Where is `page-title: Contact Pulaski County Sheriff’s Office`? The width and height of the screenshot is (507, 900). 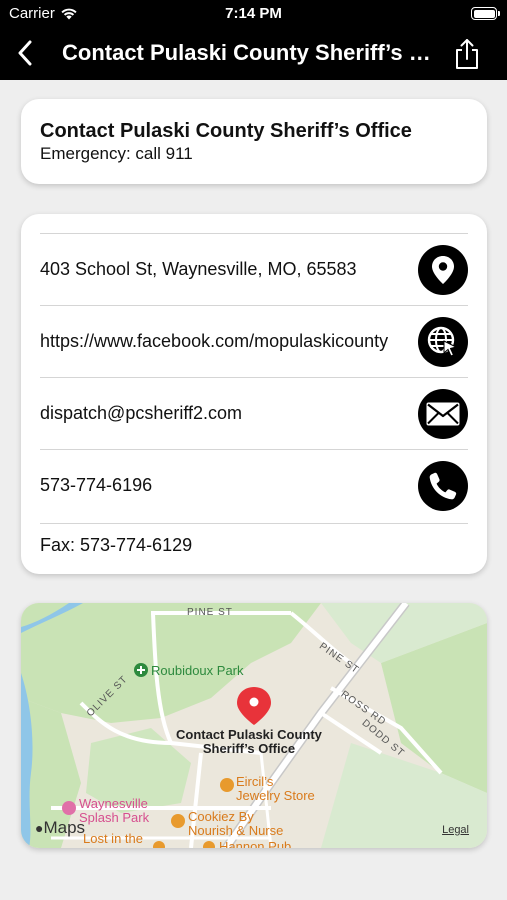 page-title: Contact Pulaski County Sheriff’s Office is located at coordinates (252, 52).